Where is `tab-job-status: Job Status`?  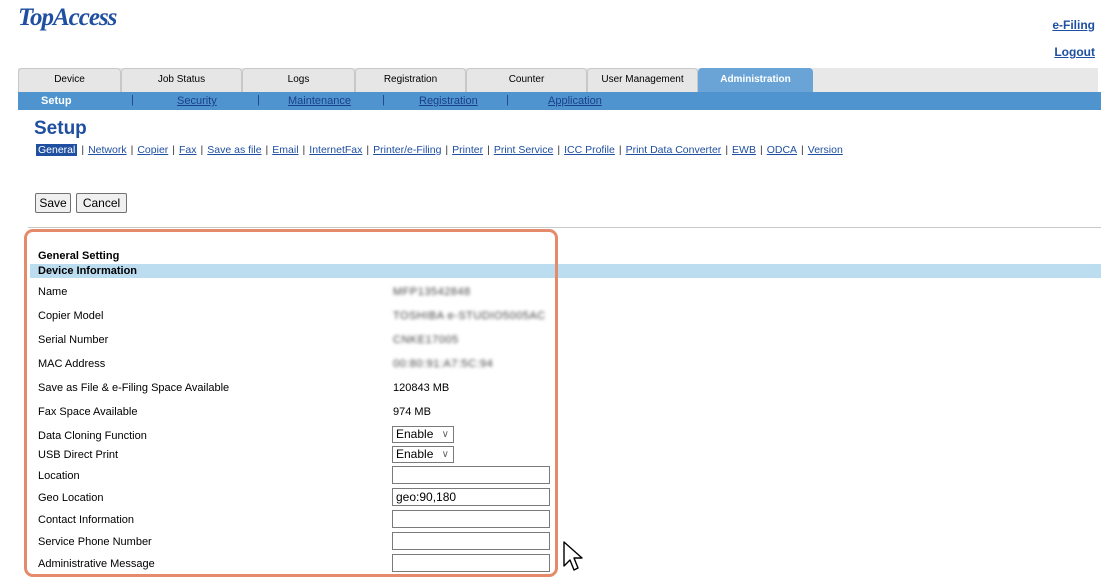
tab-job-status: Job Status is located at coordinates (181, 80).